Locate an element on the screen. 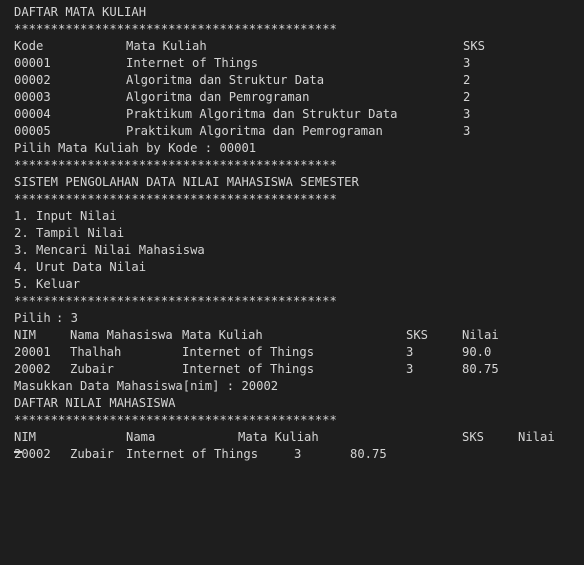  course-row: 00002 Algoritma dan Struktur Data 2 is located at coordinates (242, 80).